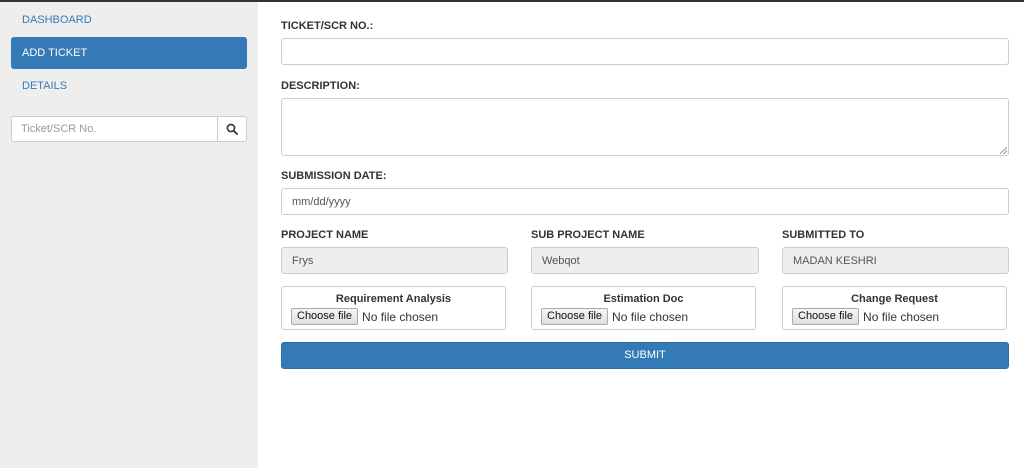 The height and width of the screenshot is (468, 1024). Describe the element at coordinates (129, 20) in the screenshot. I see `sidebar-item-dashboard: DASHBOARD` at that location.